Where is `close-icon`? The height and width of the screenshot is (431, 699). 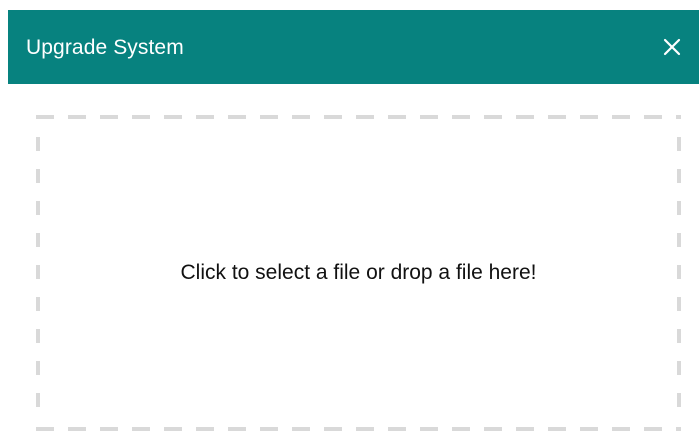 close-icon is located at coordinates (672, 47).